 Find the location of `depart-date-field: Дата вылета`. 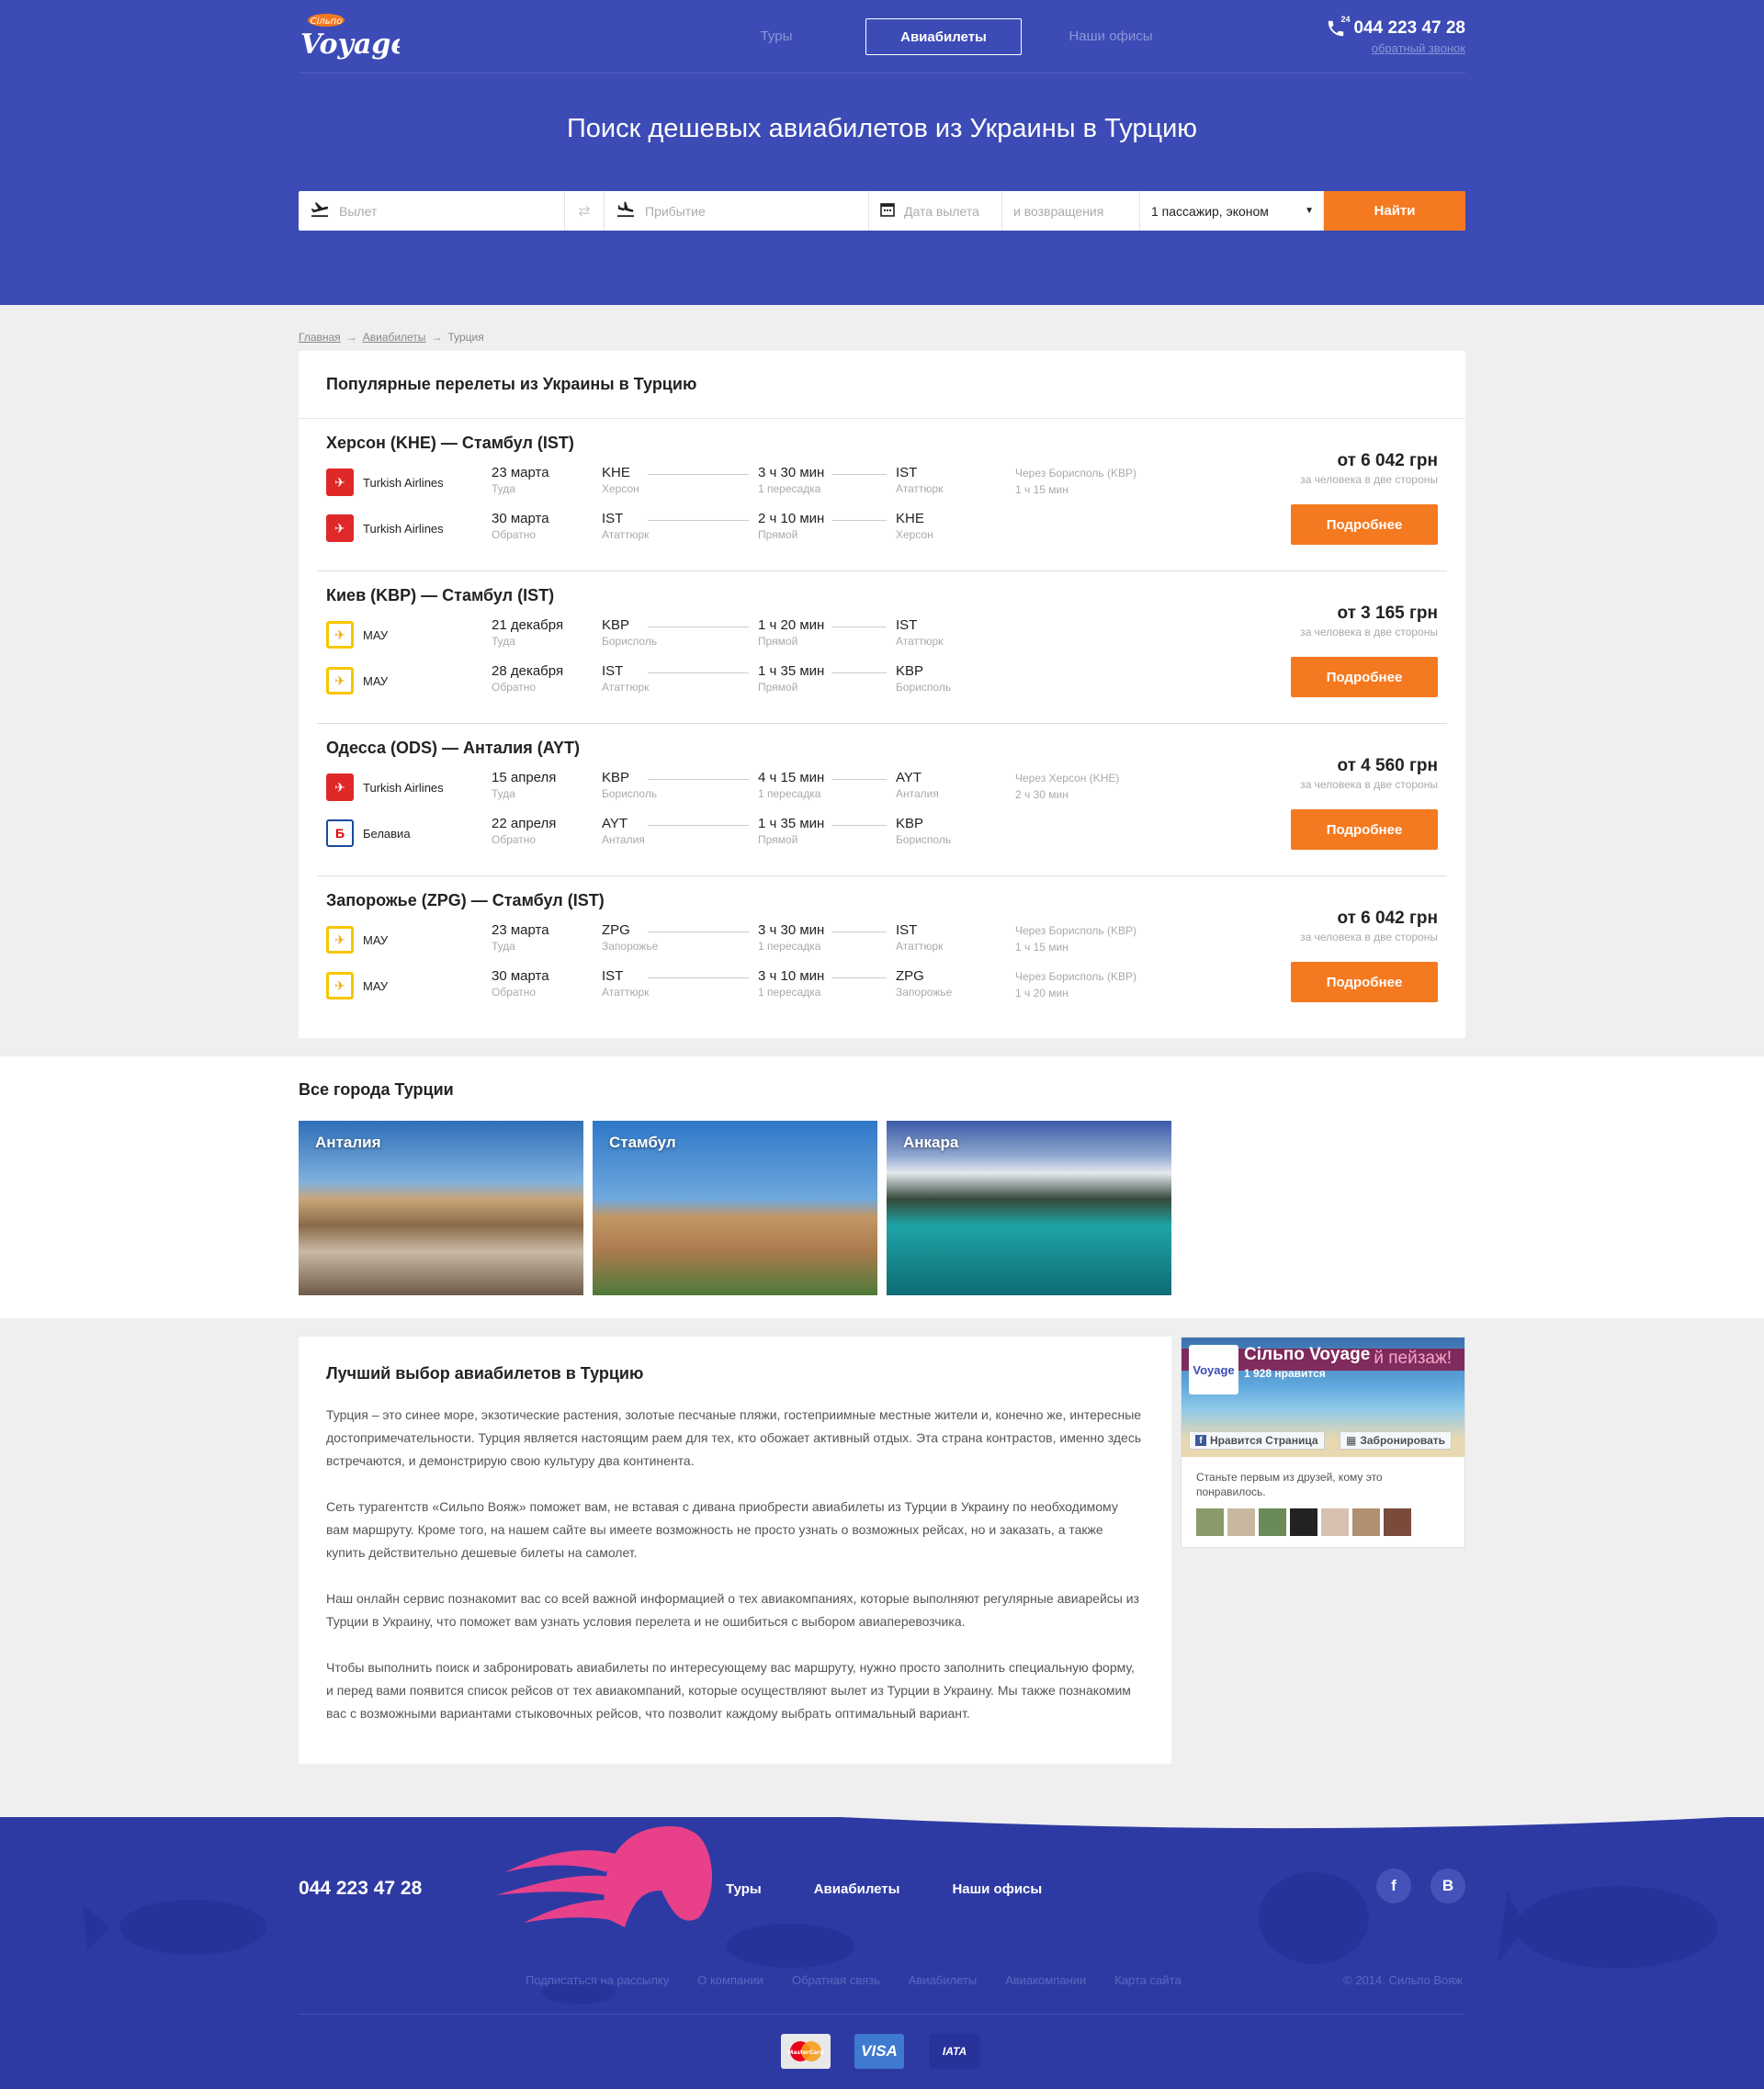

depart-date-field: Дата вылета is located at coordinates (935, 211).